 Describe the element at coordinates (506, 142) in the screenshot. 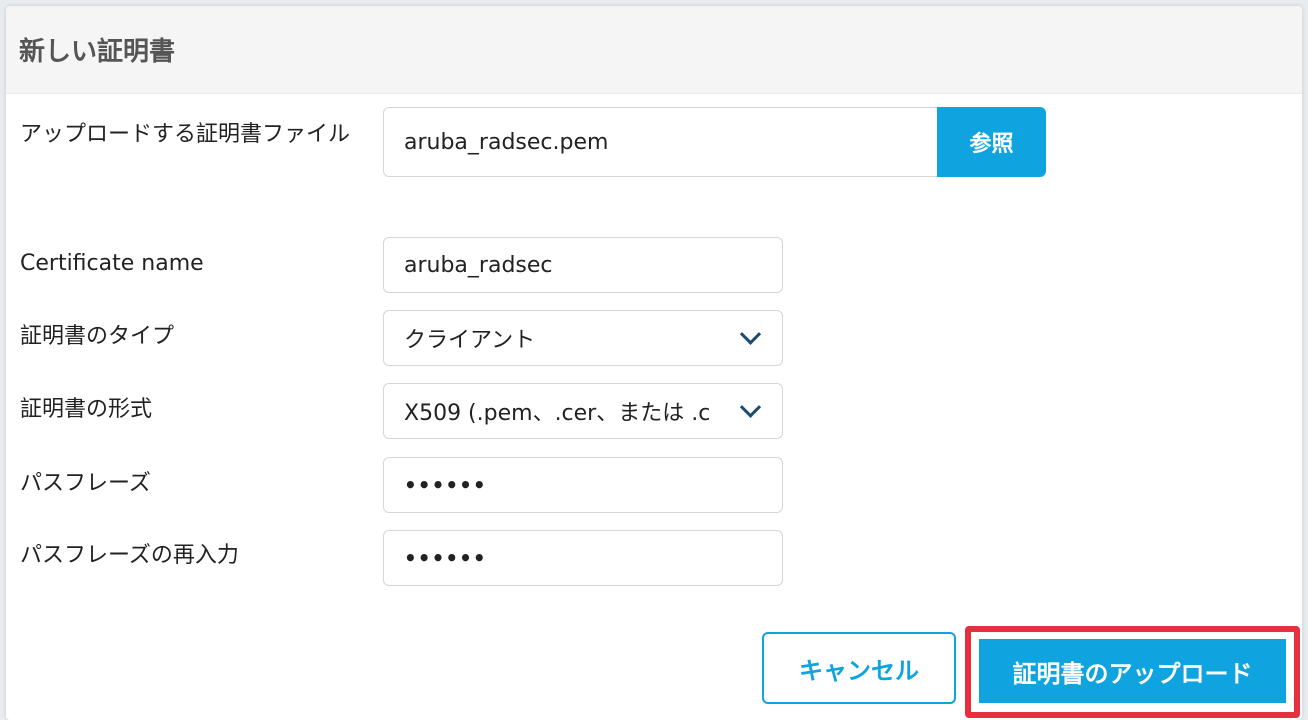

I see `certificate-file-value: aruba_radsec.pem` at that location.